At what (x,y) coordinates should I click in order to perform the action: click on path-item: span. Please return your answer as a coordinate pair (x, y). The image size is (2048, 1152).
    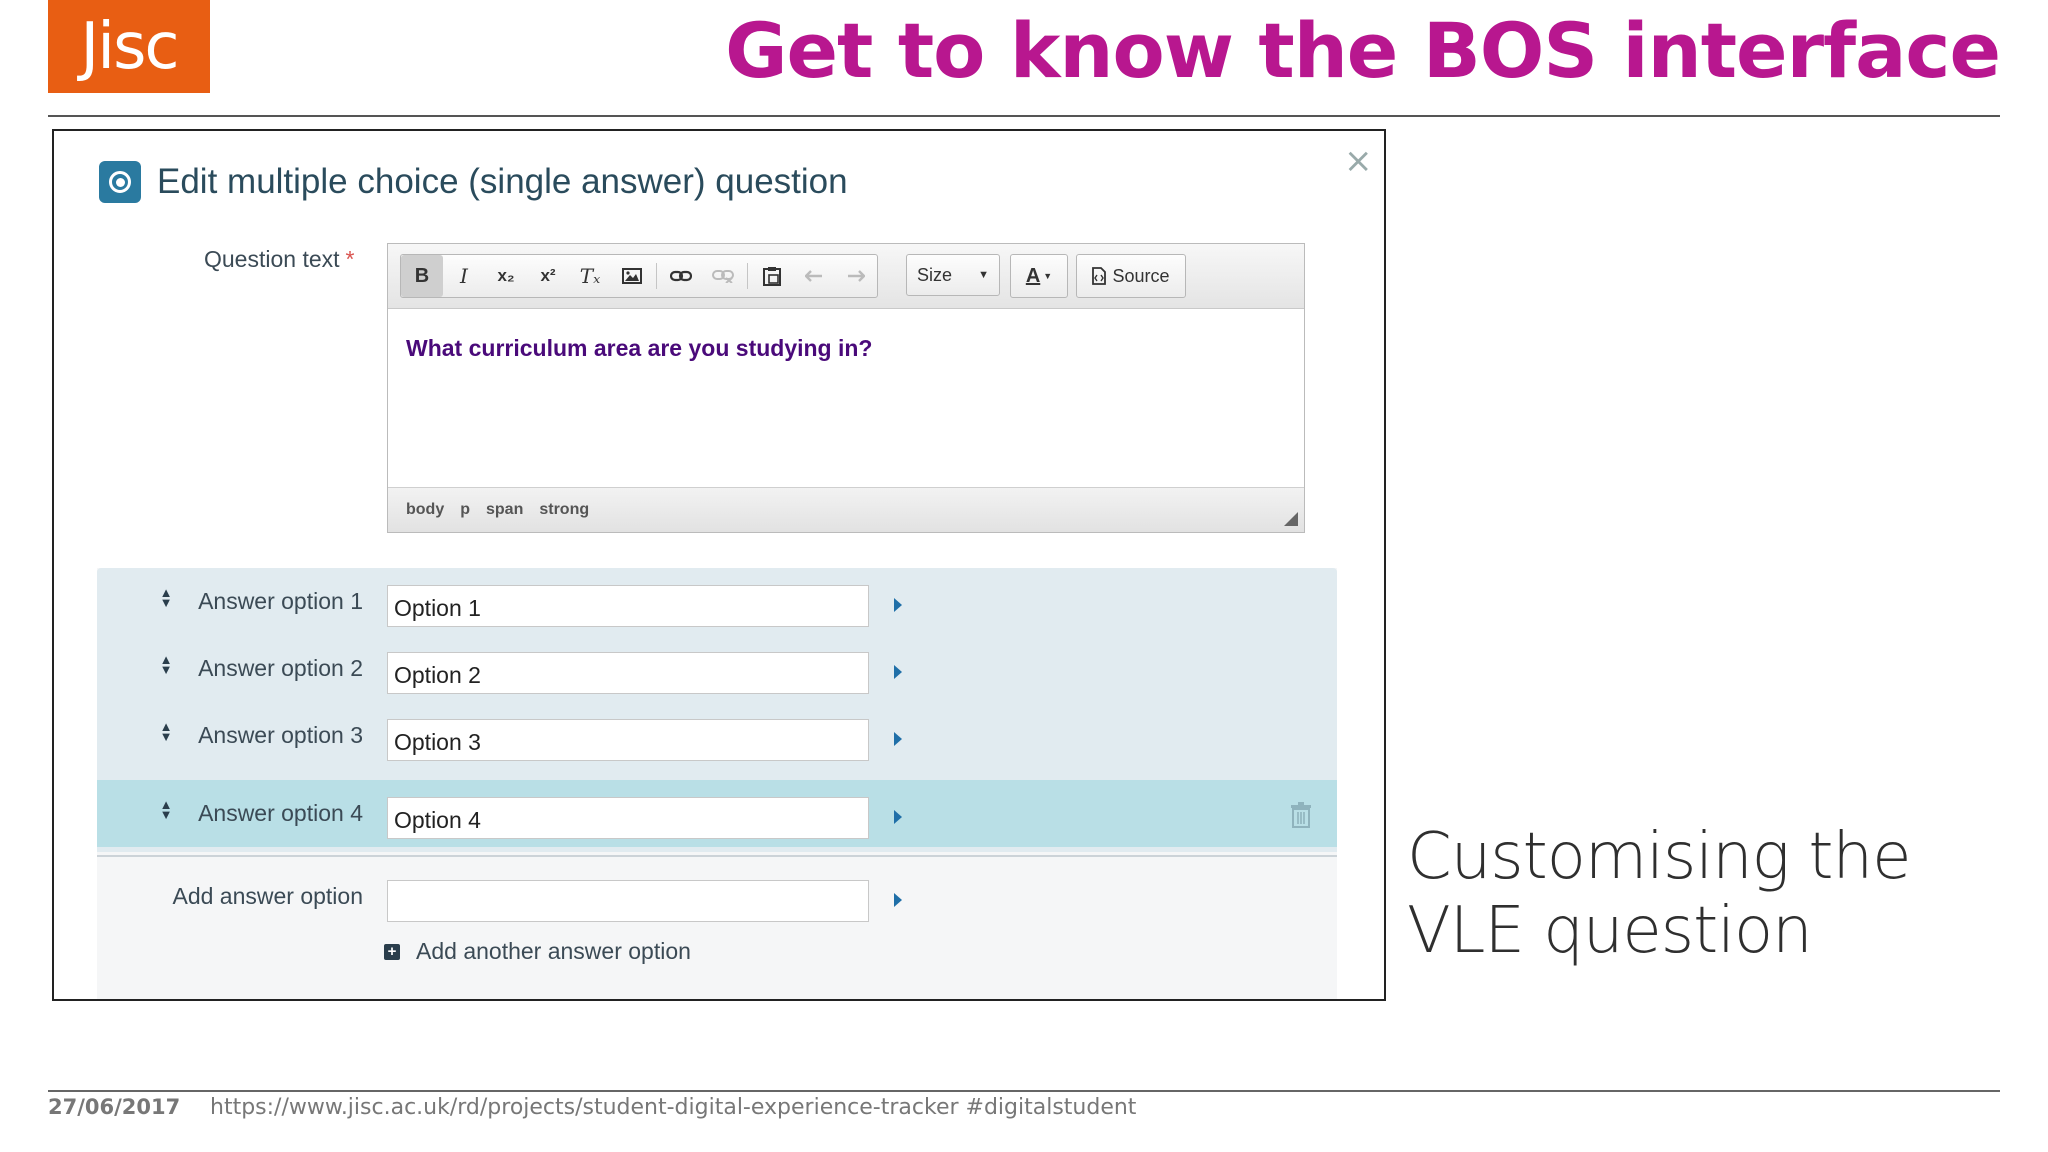
    Looking at the image, I should click on (504, 510).